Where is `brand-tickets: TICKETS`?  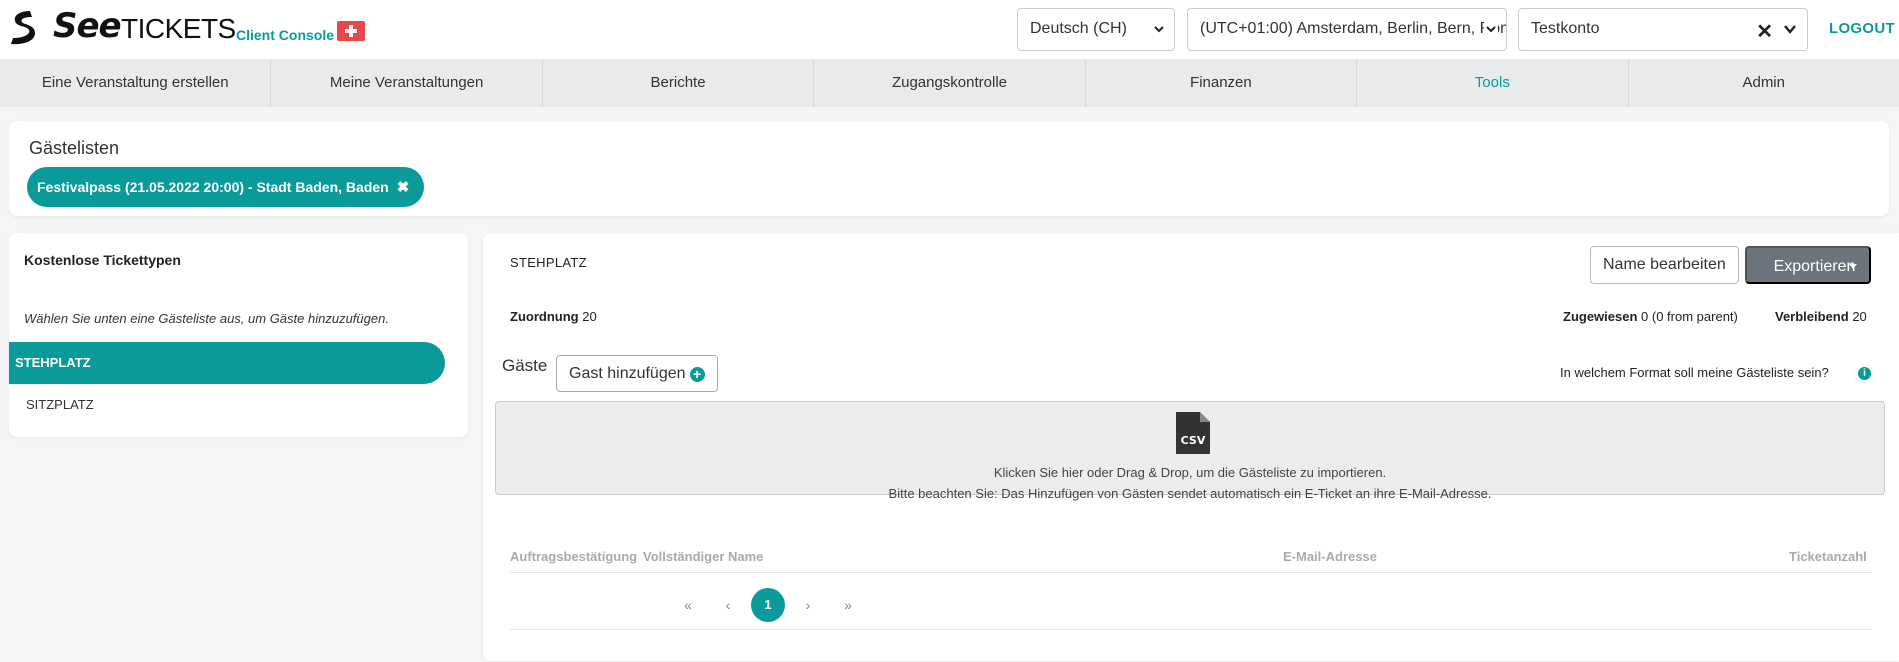
brand-tickets: TICKETS is located at coordinates (178, 28).